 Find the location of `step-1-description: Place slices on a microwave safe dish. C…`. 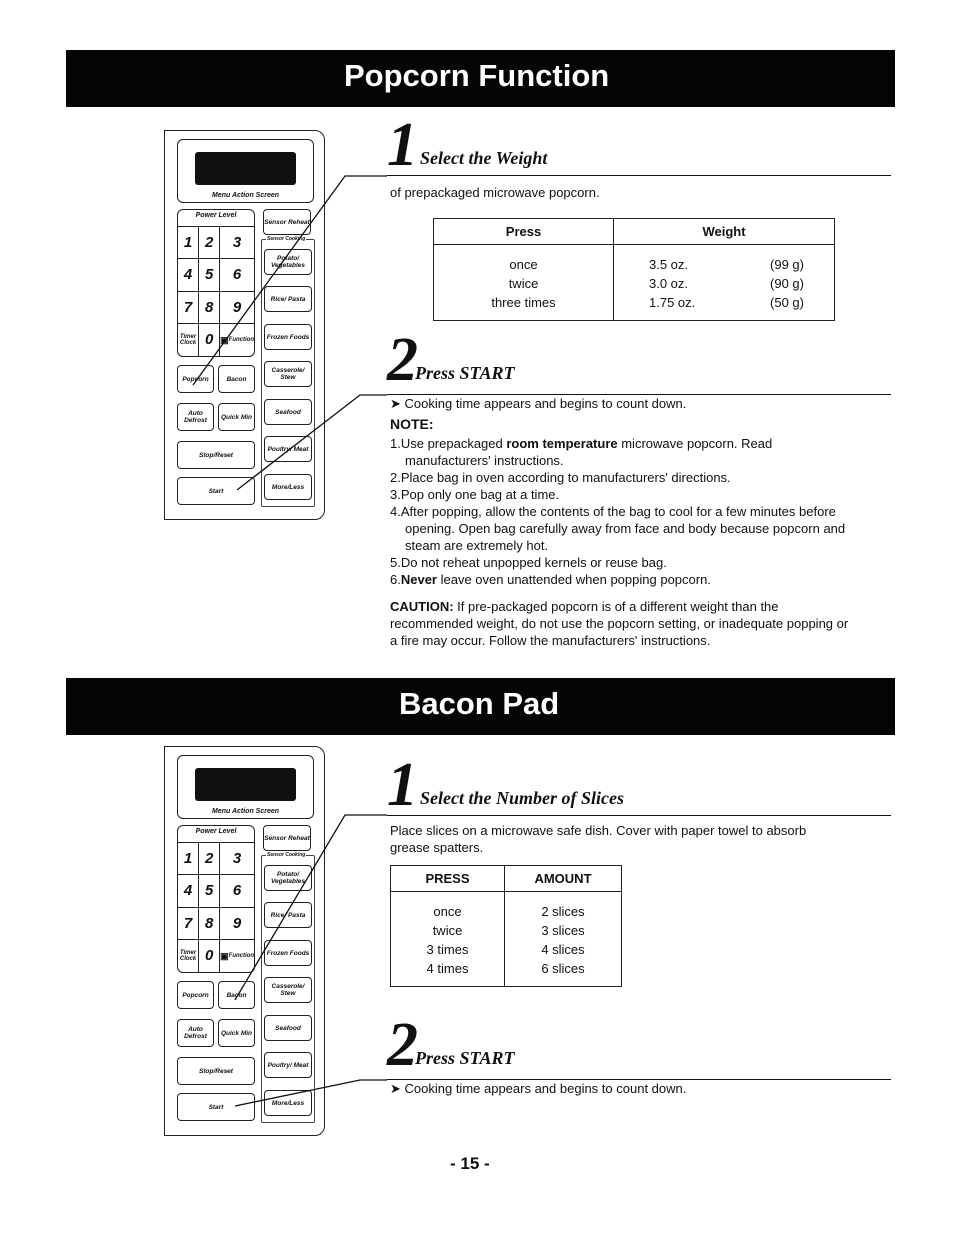

step-1-description: Place slices on a microwave safe dish. C… is located at coordinates (598, 839).